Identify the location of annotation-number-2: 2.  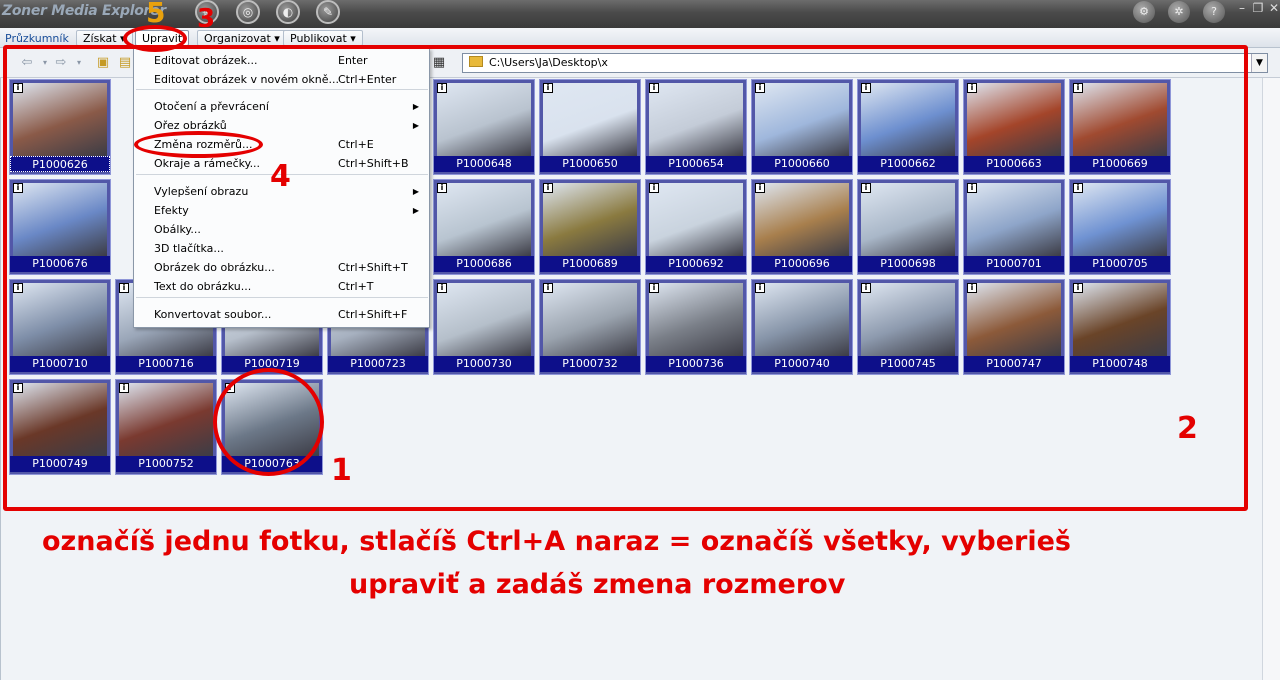
(1187, 428).